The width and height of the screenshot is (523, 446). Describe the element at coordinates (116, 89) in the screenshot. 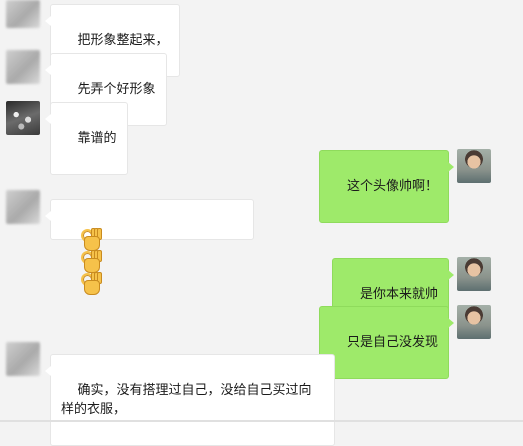

I see `message-text: 先弄个好形象` at that location.